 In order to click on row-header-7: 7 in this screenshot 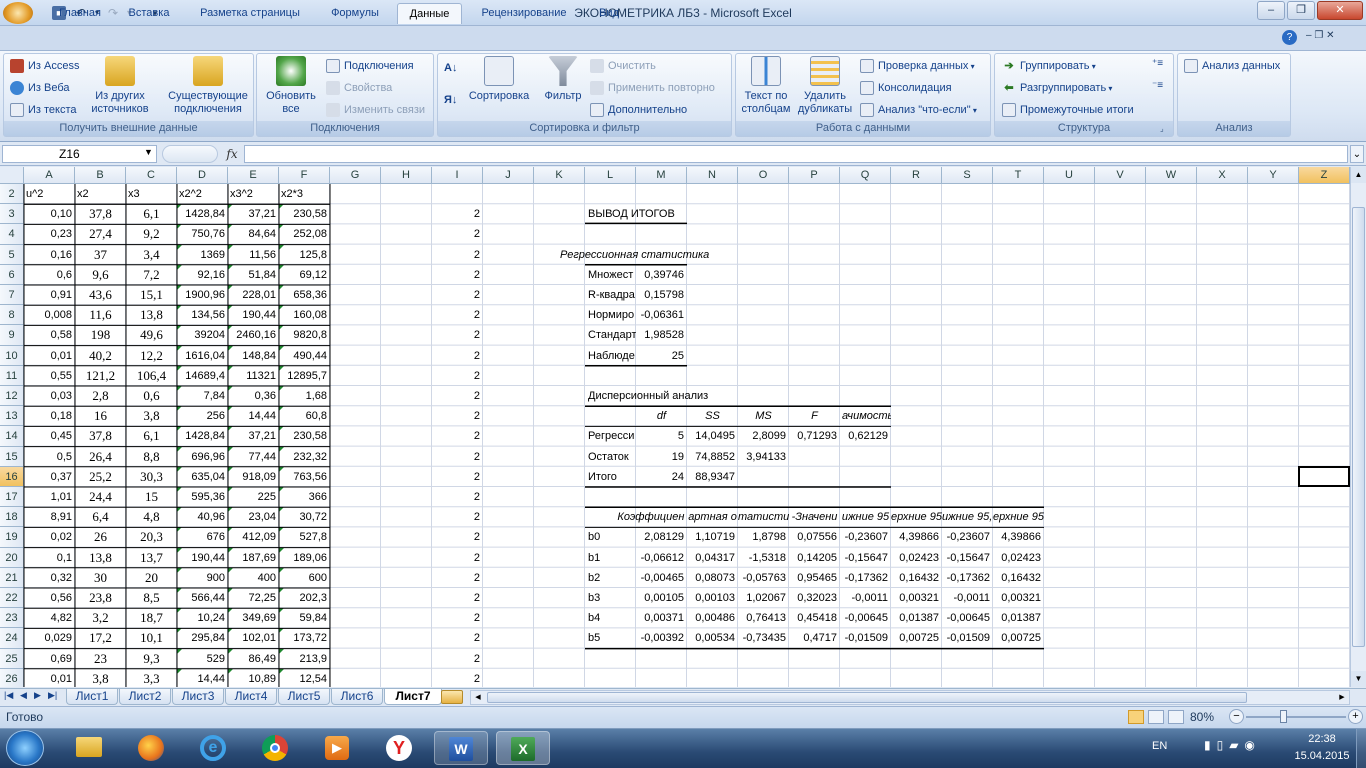, I will do `click(12, 295)`.